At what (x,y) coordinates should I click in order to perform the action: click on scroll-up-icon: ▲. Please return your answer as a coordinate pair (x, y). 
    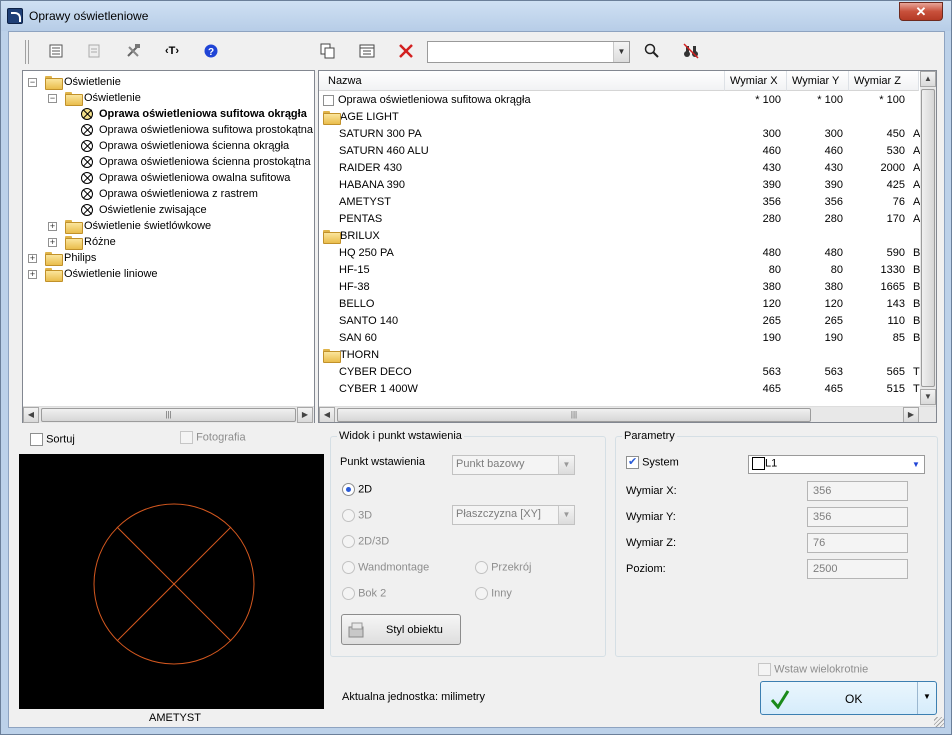
    Looking at the image, I should click on (928, 79).